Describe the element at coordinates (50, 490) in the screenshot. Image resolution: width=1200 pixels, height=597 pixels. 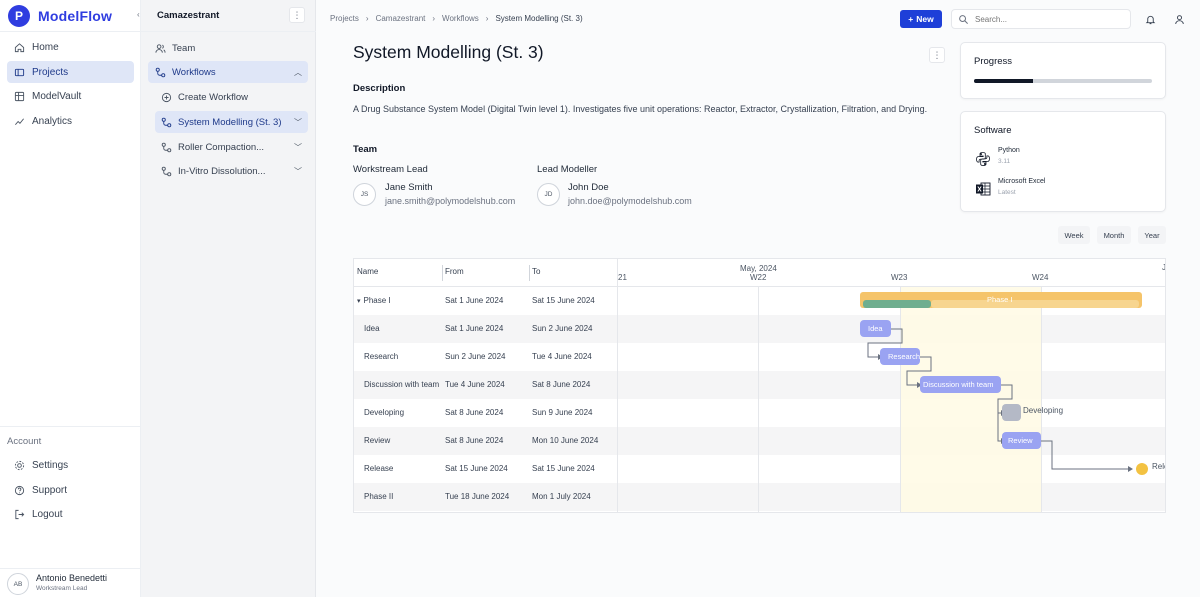
I see `nav-item-label: Support` at that location.